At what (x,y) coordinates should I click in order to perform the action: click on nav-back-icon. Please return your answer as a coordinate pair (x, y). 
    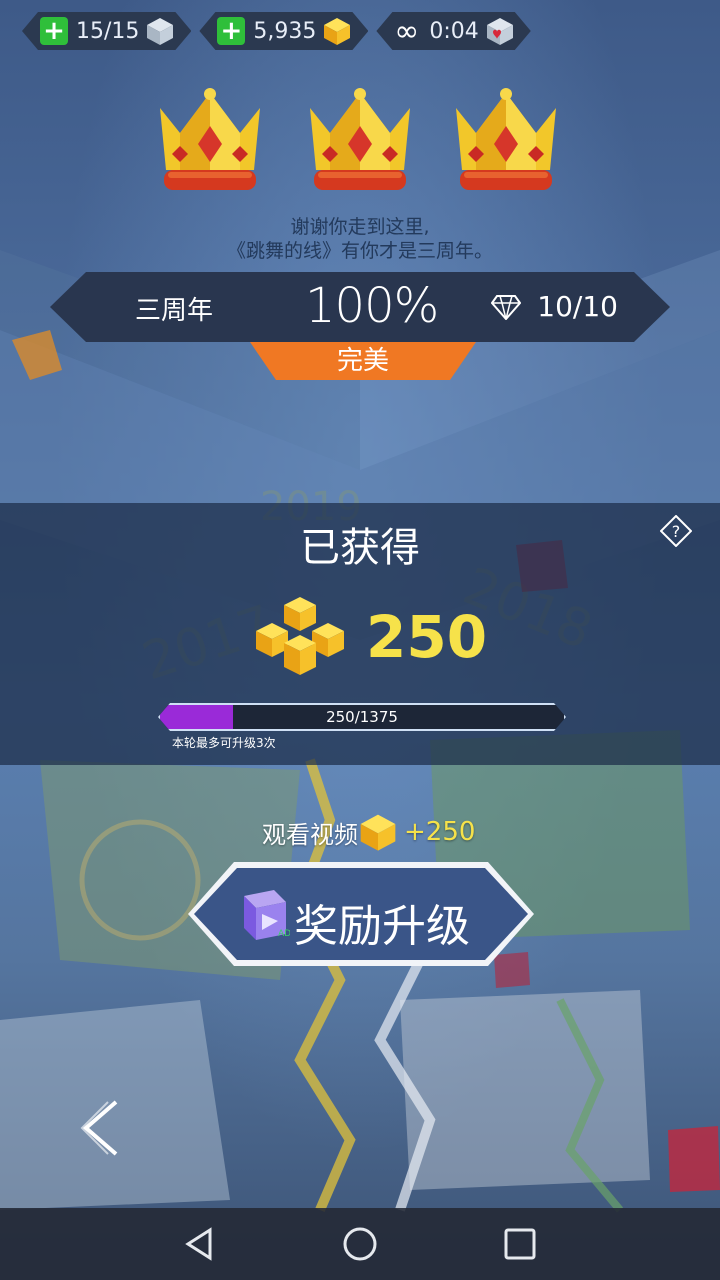
    Looking at the image, I should click on (200, 1244).